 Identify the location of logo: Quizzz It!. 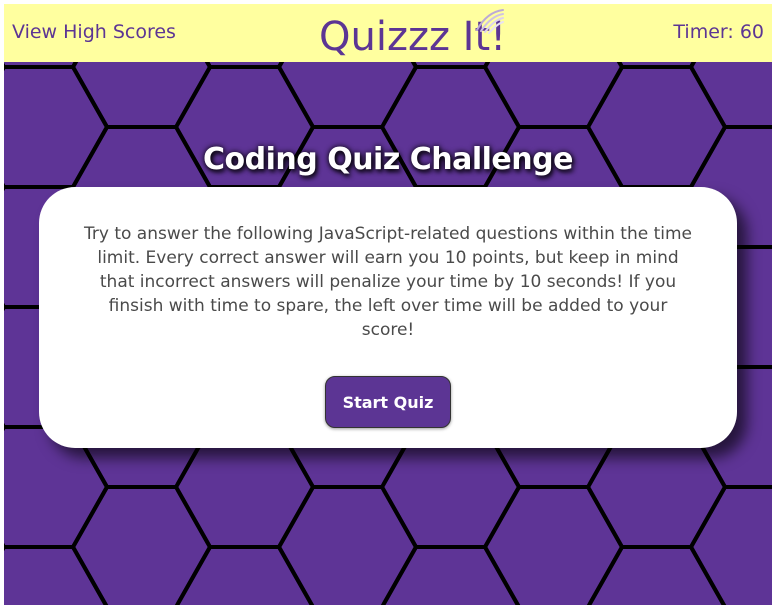
(419, 35).